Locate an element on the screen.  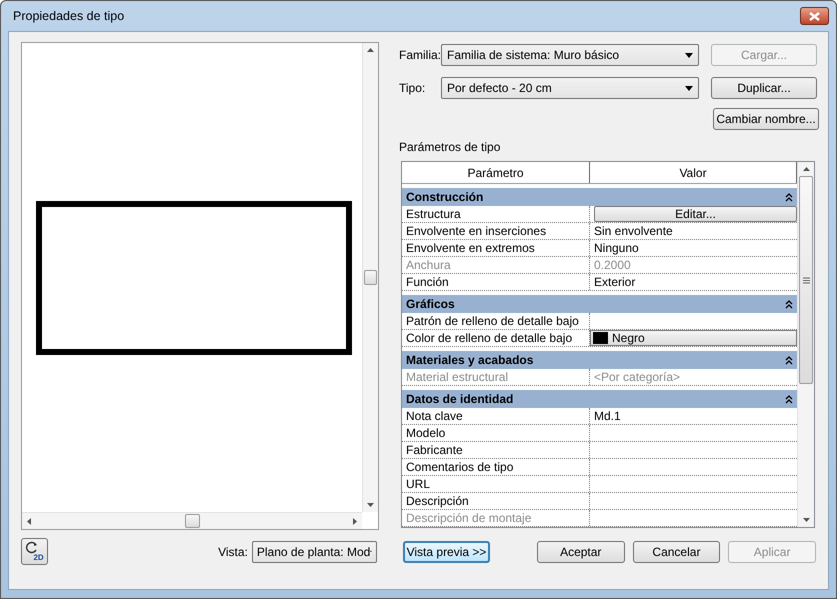
parameter-value: 0.2000 is located at coordinates (612, 265).